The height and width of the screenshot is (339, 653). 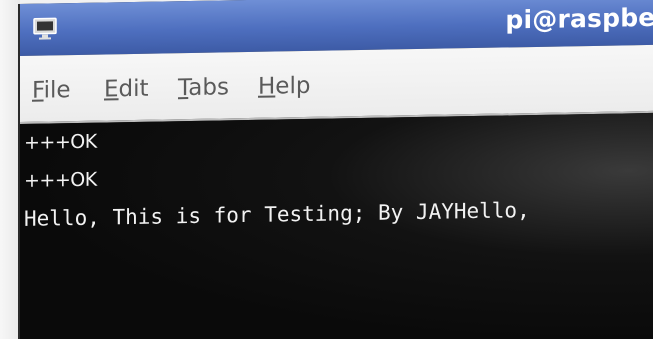 What do you see at coordinates (10, 169) in the screenshot?
I see `bezel-glare` at bounding box center [10, 169].